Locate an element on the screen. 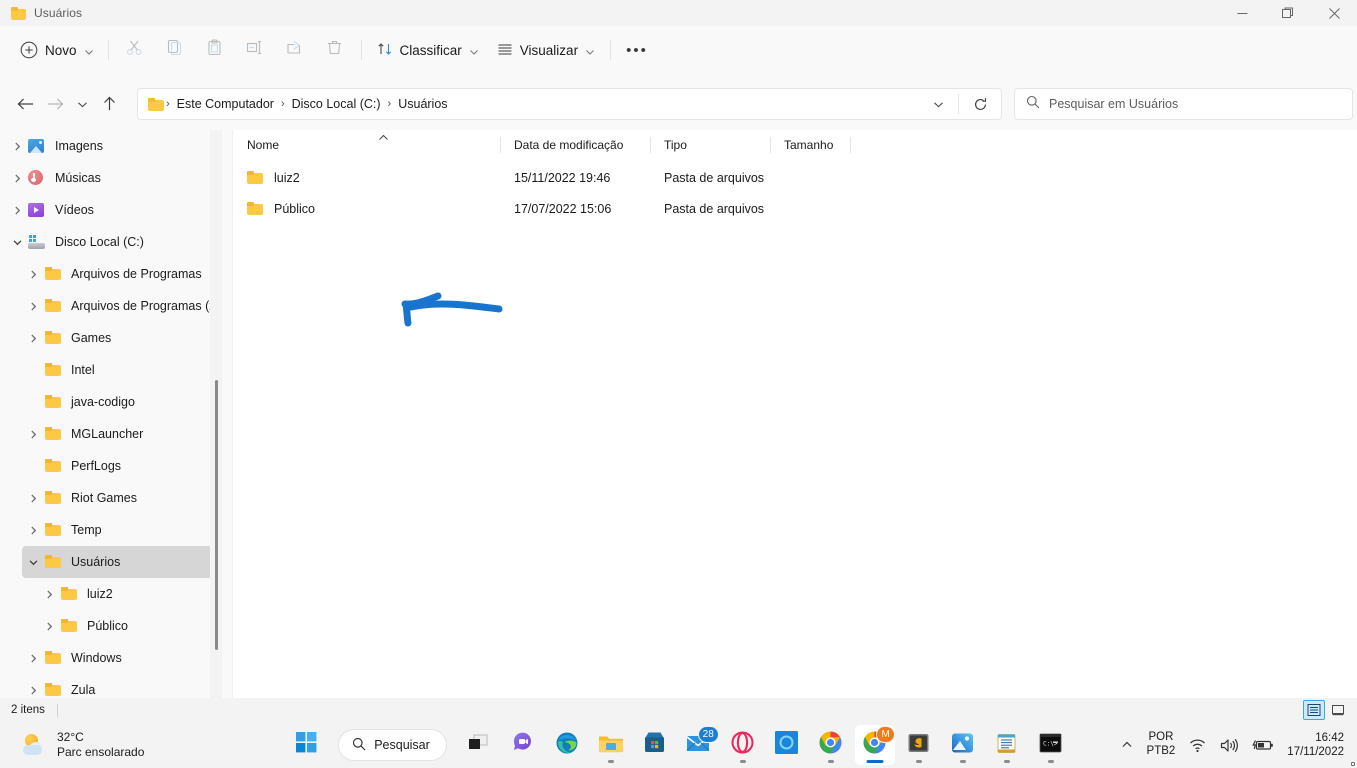 The width and height of the screenshot is (1357, 768). refresh-button is located at coordinates (980, 104).